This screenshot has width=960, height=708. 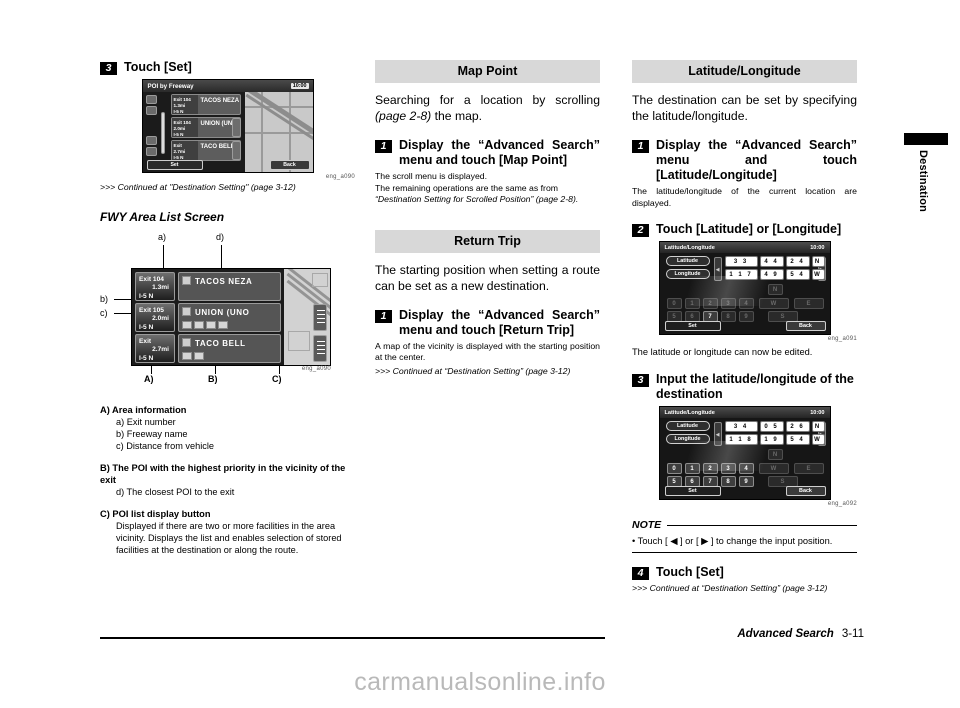 I want to click on callout-c: c), so click(x=104, y=312).